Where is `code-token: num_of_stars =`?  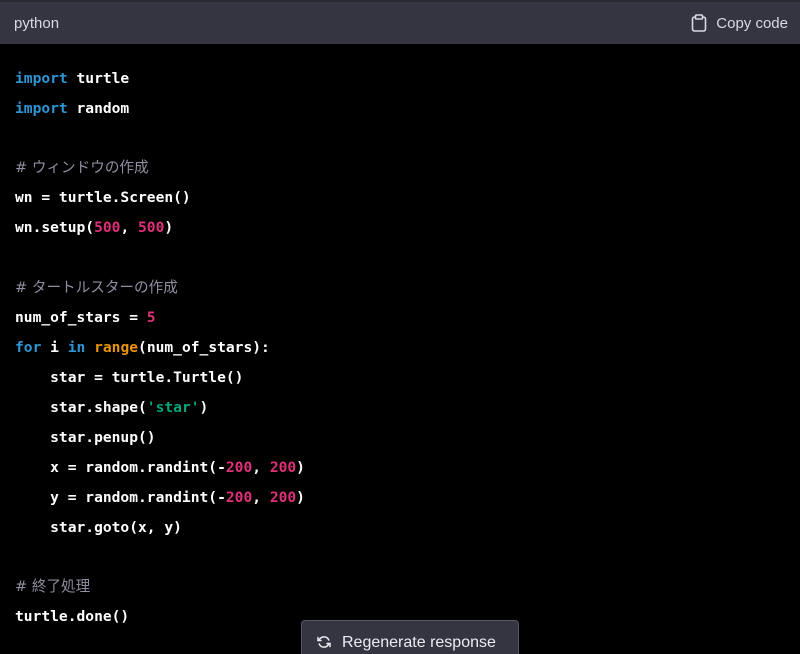 code-token: num_of_stars = is located at coordinates (81, 317).